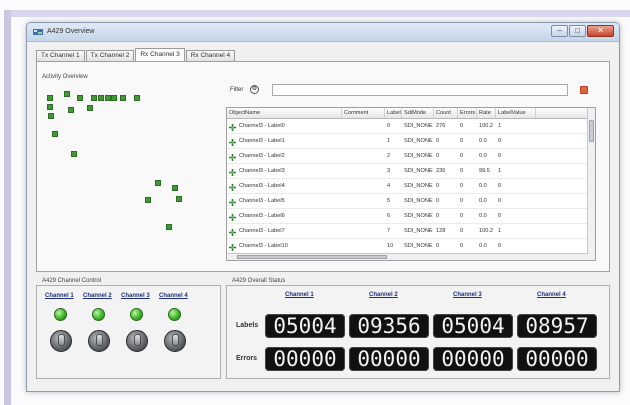 The height and width of the screenshot is (405, 630). What do you see at coordinates (173, 296) in the screenshot?
I see `control-channel-label: Channel 4` at bounding box center [173, 296].